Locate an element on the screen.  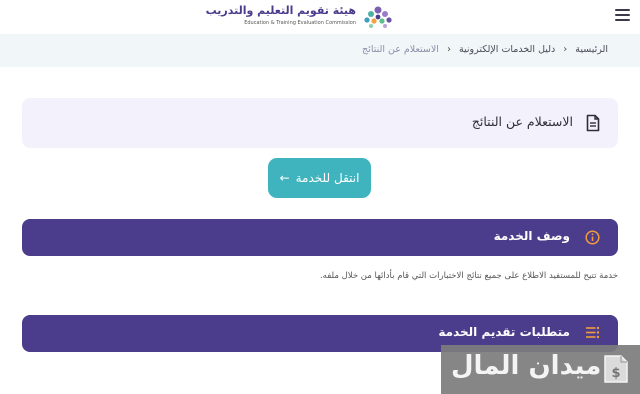
go-to-service-label: انتقل للخدمة is located at coordinates (327, 178).